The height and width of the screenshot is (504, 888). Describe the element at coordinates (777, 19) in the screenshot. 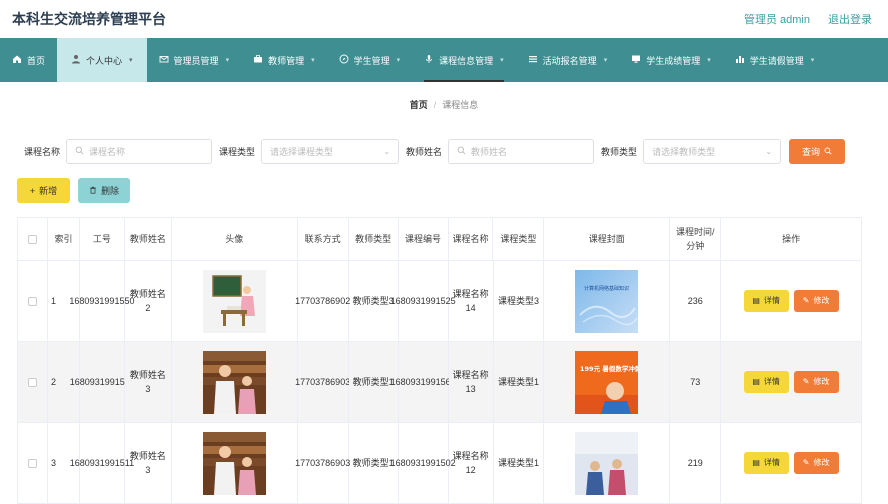

I see `admin-user-link: 管理员 admin` at that location.